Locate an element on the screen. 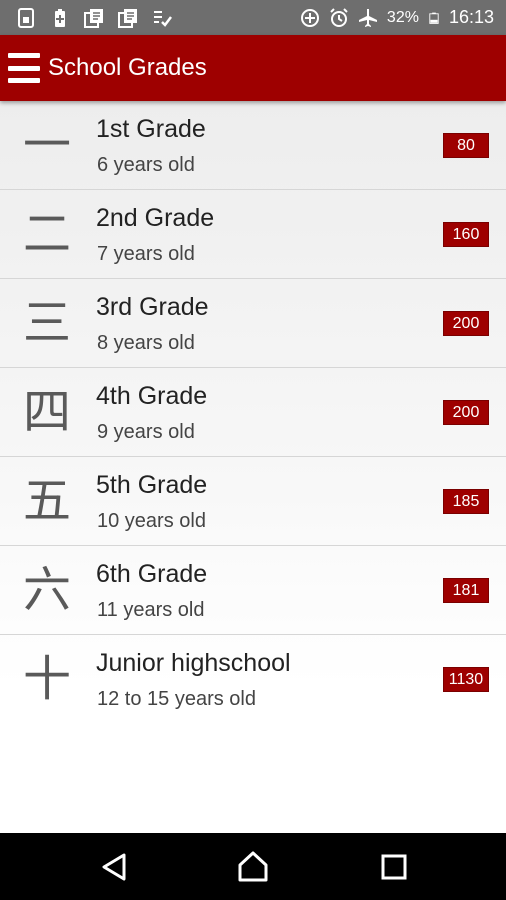  grade-title: 1st Grade is located at coordinates (151, 129).